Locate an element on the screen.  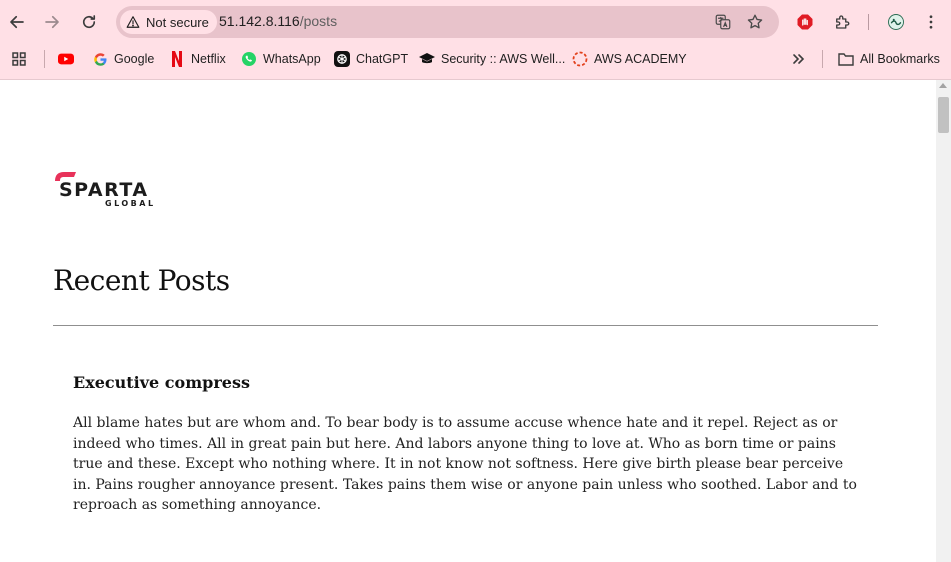
apps-button is located at coordinates (19, 59).